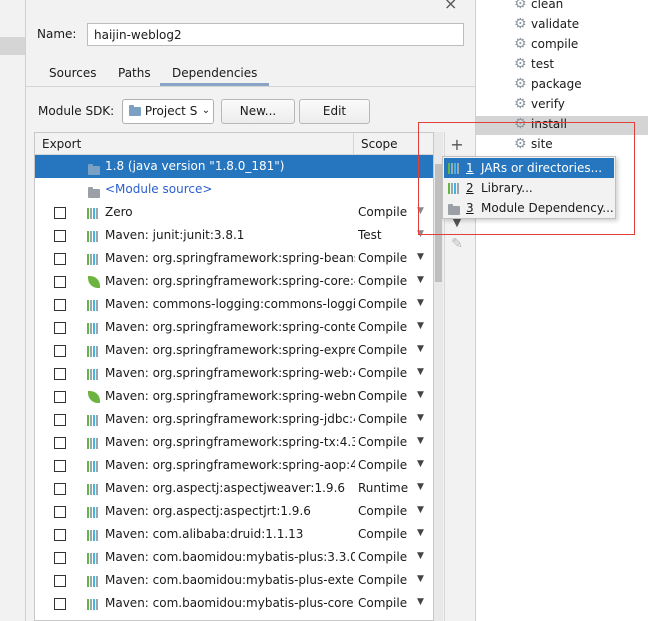  I want to click on scope-select: Test, so click(384, 235).